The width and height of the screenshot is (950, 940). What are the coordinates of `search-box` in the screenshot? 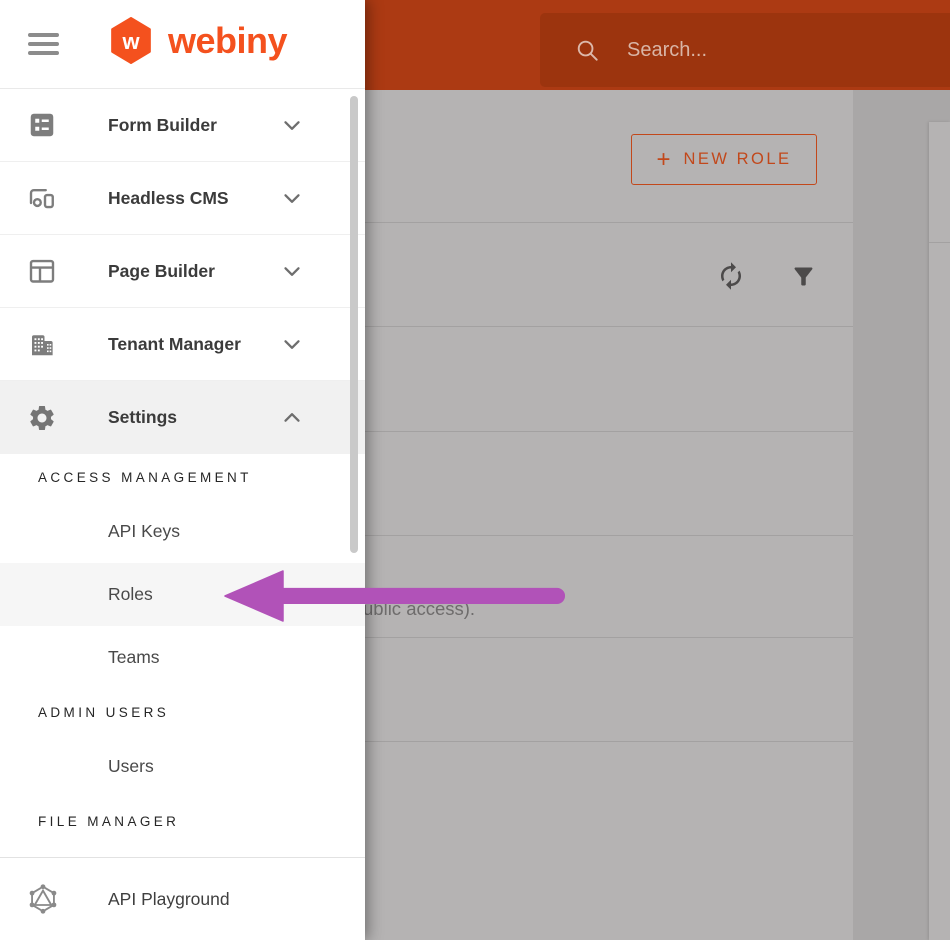 It's located at (745, 50).